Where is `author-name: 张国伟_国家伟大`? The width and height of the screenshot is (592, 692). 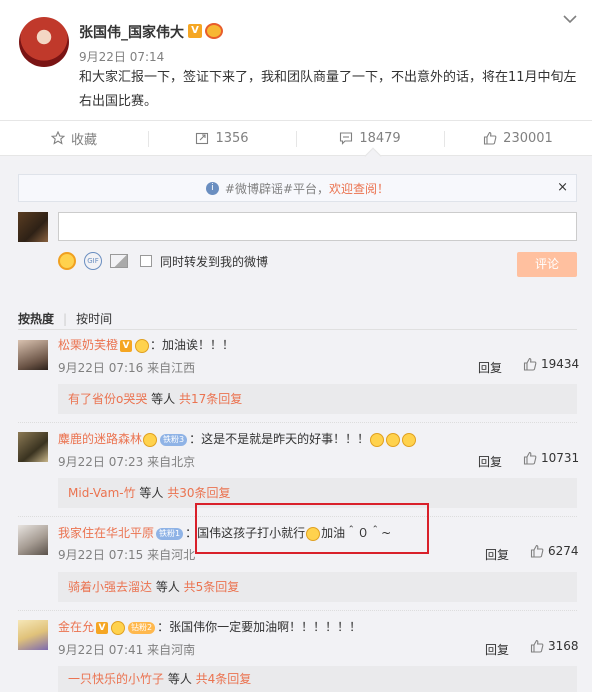 author-name: 张国伟_国家伟大 is located at coordinates (131, 32).